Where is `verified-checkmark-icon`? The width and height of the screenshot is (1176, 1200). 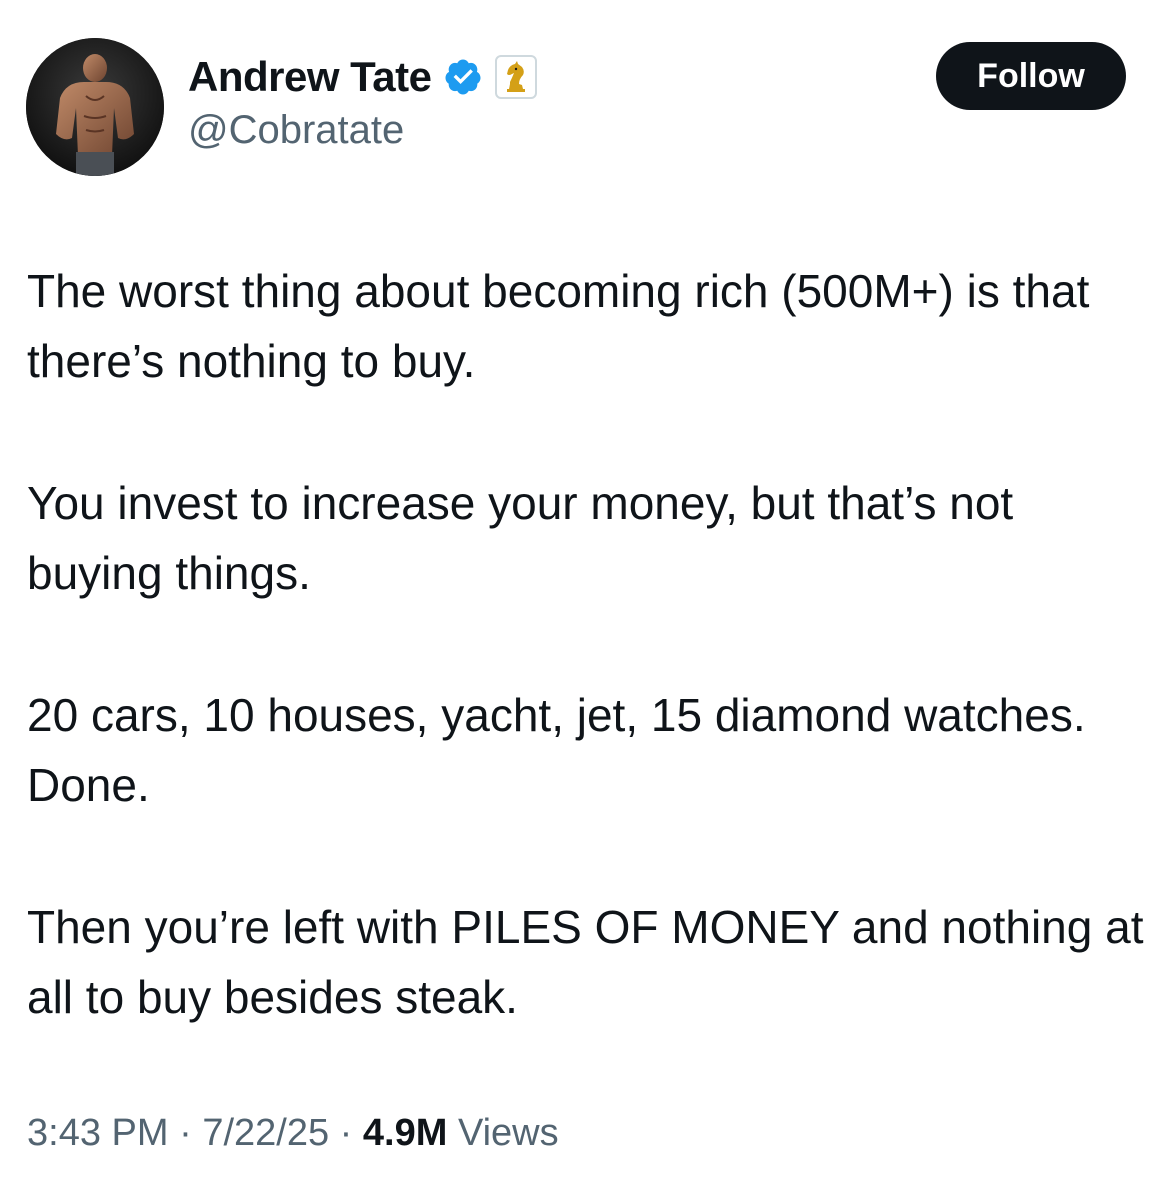 verified-checkmark-icon is located at coordinates (463, 77).